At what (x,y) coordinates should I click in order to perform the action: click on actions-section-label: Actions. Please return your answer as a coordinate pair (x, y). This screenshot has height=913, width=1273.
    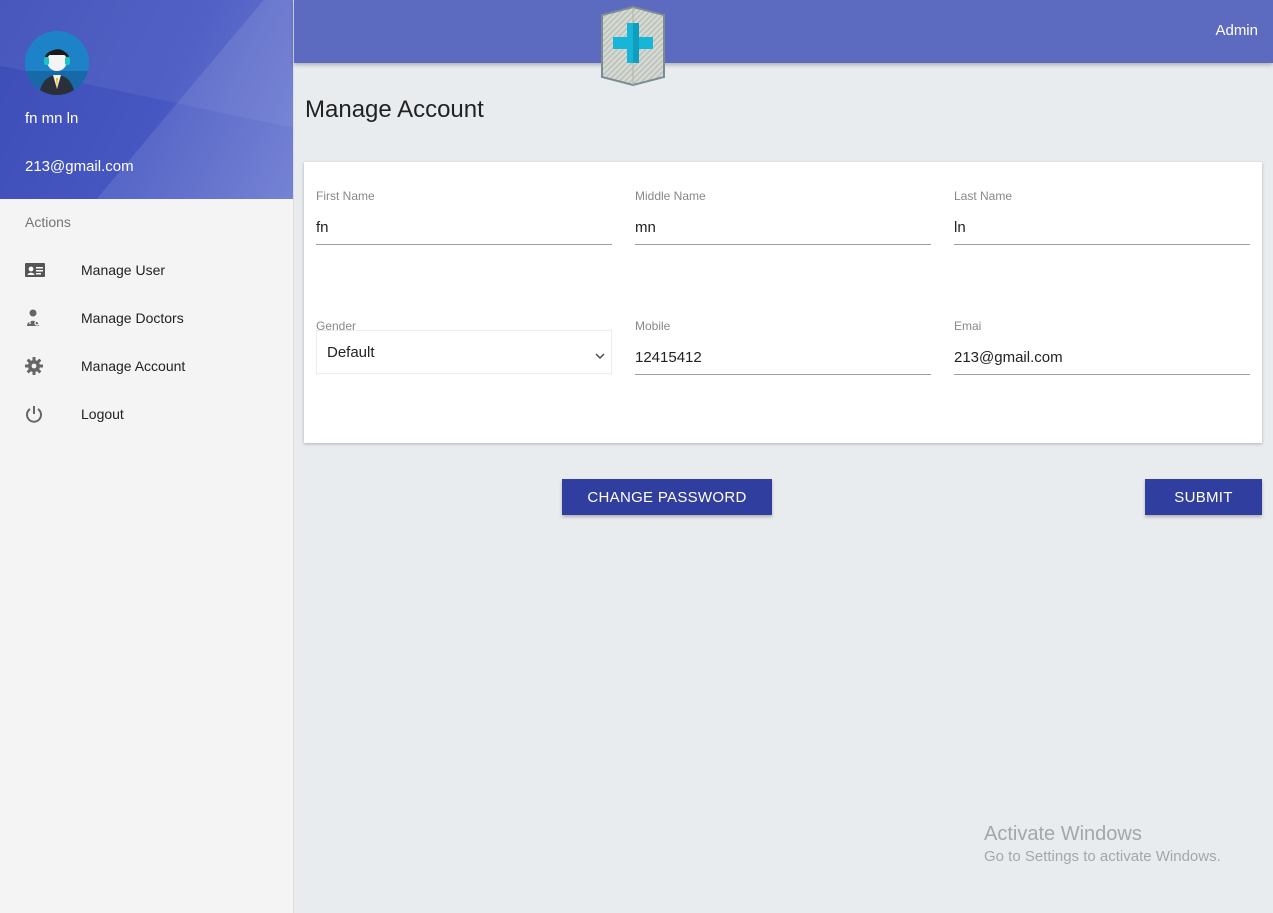
    Looking at the image, I should click on (48, 222).